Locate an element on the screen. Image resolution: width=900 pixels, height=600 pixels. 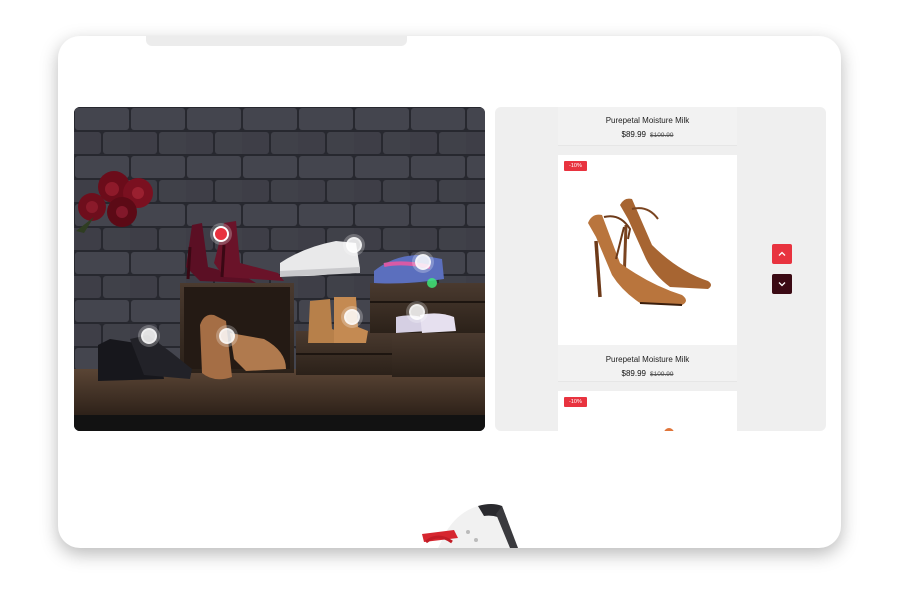
product-image-heels is located at coordinates (649, 252).